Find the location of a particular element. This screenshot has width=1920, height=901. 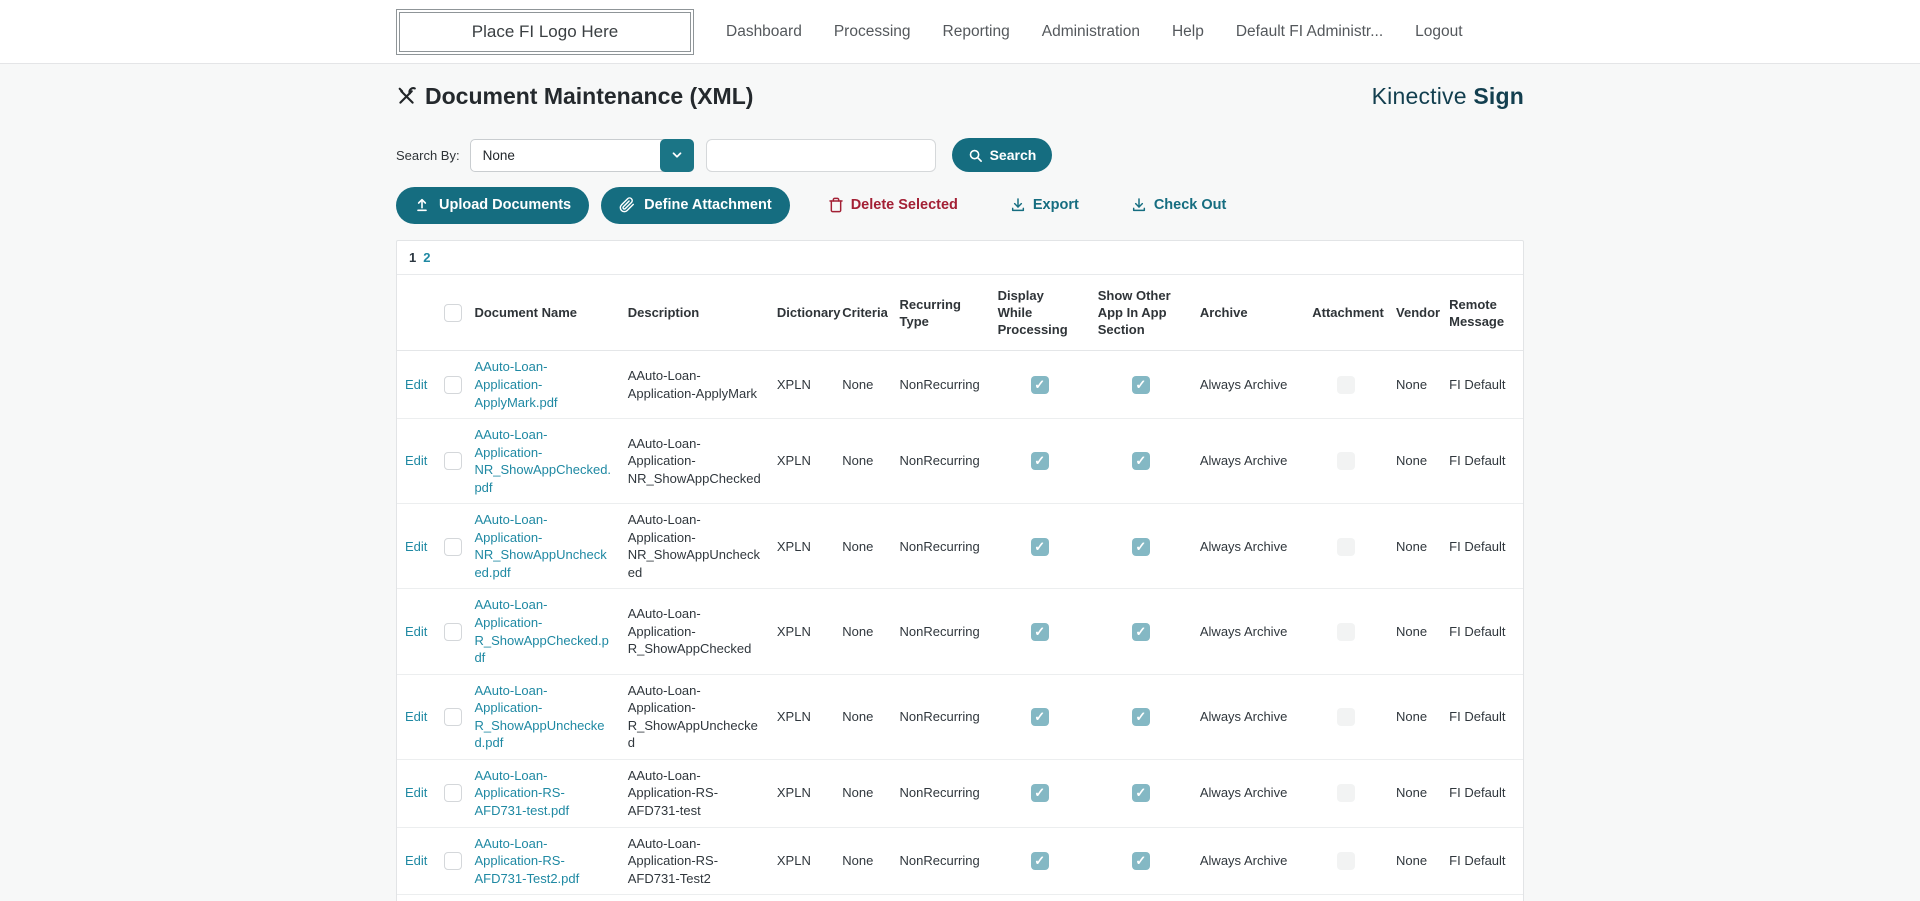

description-cell: AAuto-Loan-Application-RS-AFD731 is located at coordinates (694, 897).